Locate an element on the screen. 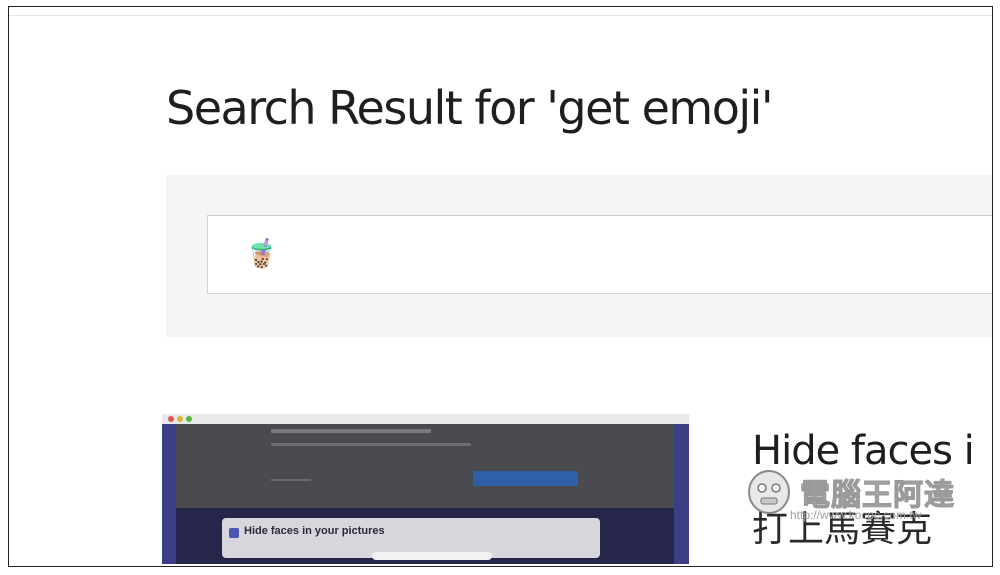 This screenshot has width=1000, height=575. thumbnail-card: Hide faces in your pictures is located at coordinates (411, 539).